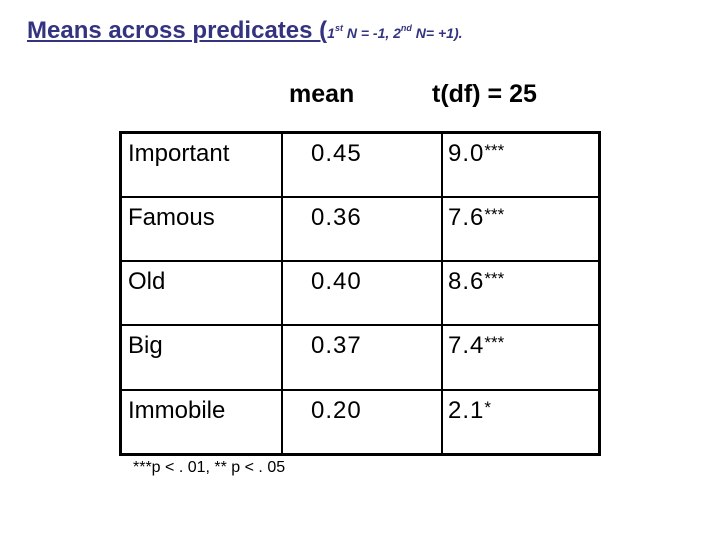 The image size is (720, 540). I want to click on table-row: Old 0.40 8.6***, so click(360, 293).